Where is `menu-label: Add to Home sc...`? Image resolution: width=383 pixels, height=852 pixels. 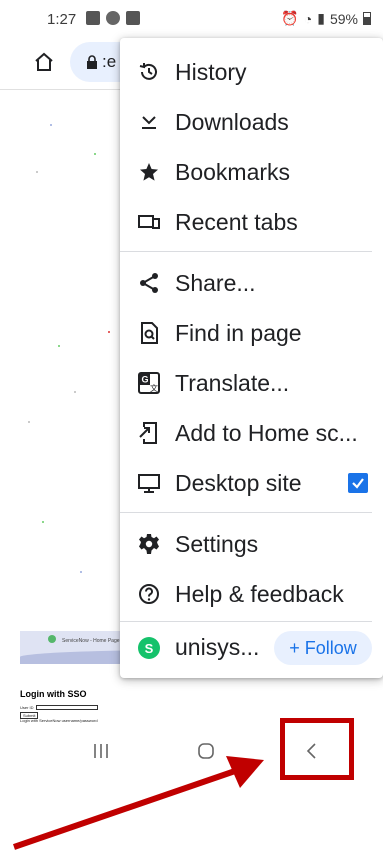
menu-label: Add to Home sc... is located at coordinates (266, 432).